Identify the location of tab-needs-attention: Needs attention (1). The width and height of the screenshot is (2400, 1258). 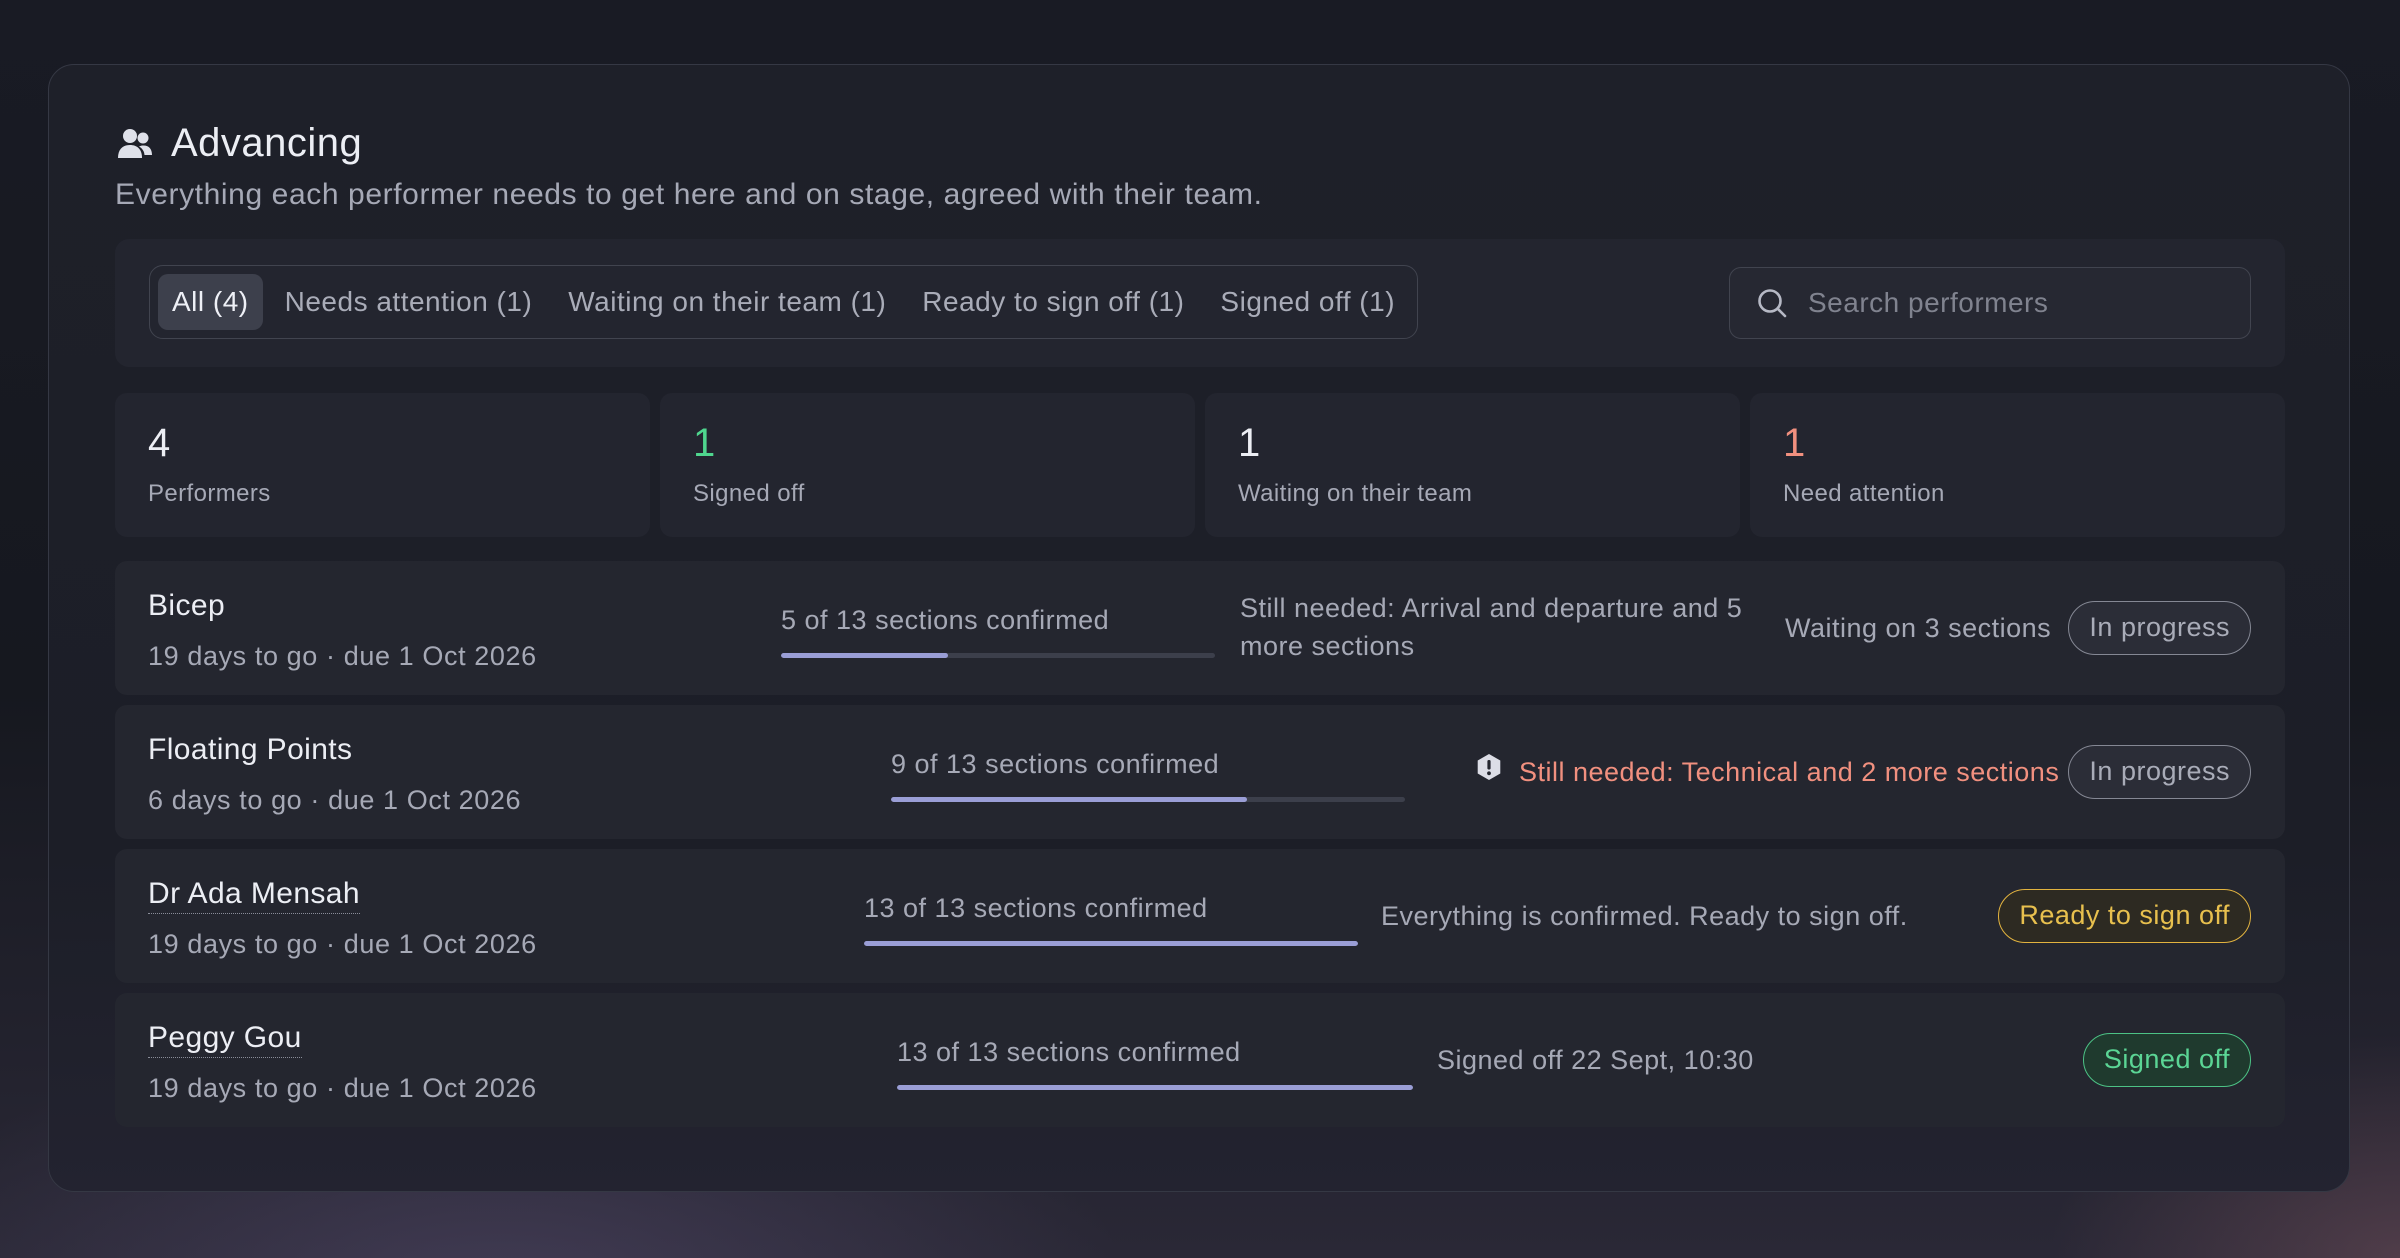
(409, 302).